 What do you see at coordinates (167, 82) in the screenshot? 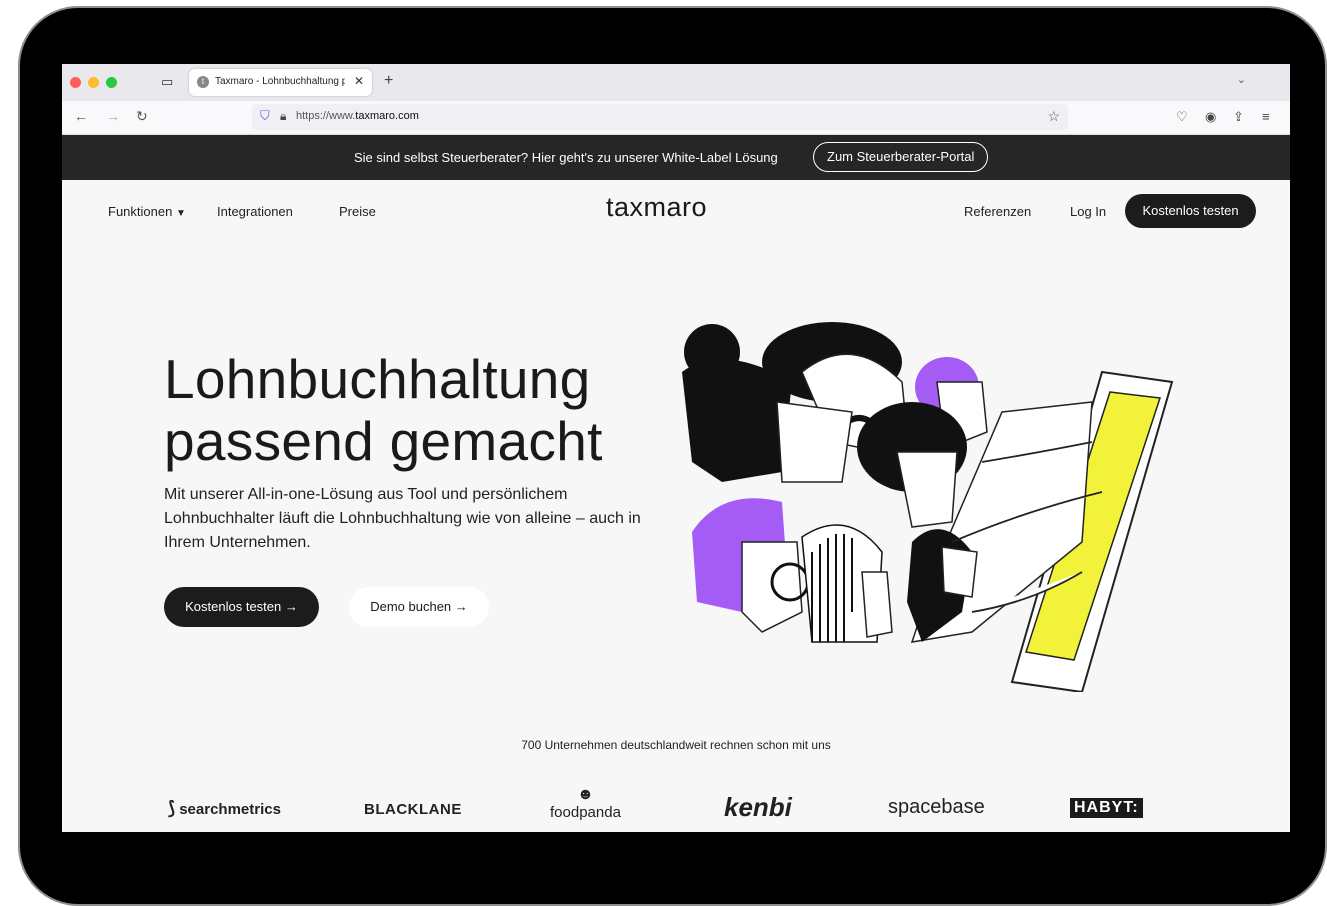
I see `tab-overview-icon: ▭` at bounding box center [167, 82].